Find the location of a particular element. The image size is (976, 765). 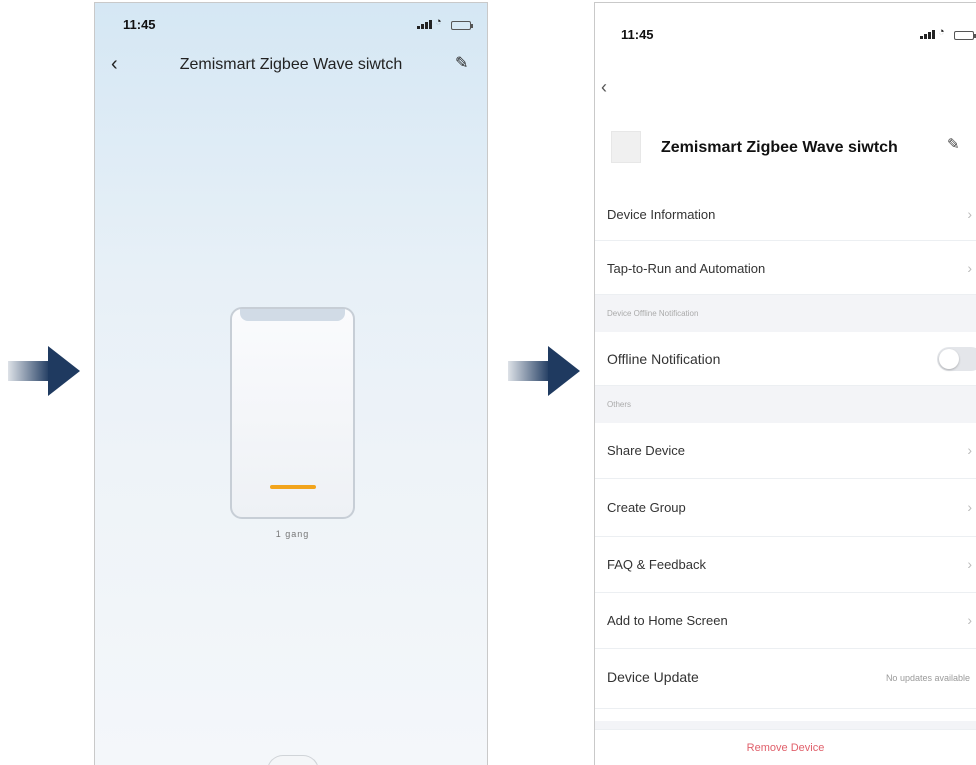

wall-switch-button is located at coordinates (292, 413).